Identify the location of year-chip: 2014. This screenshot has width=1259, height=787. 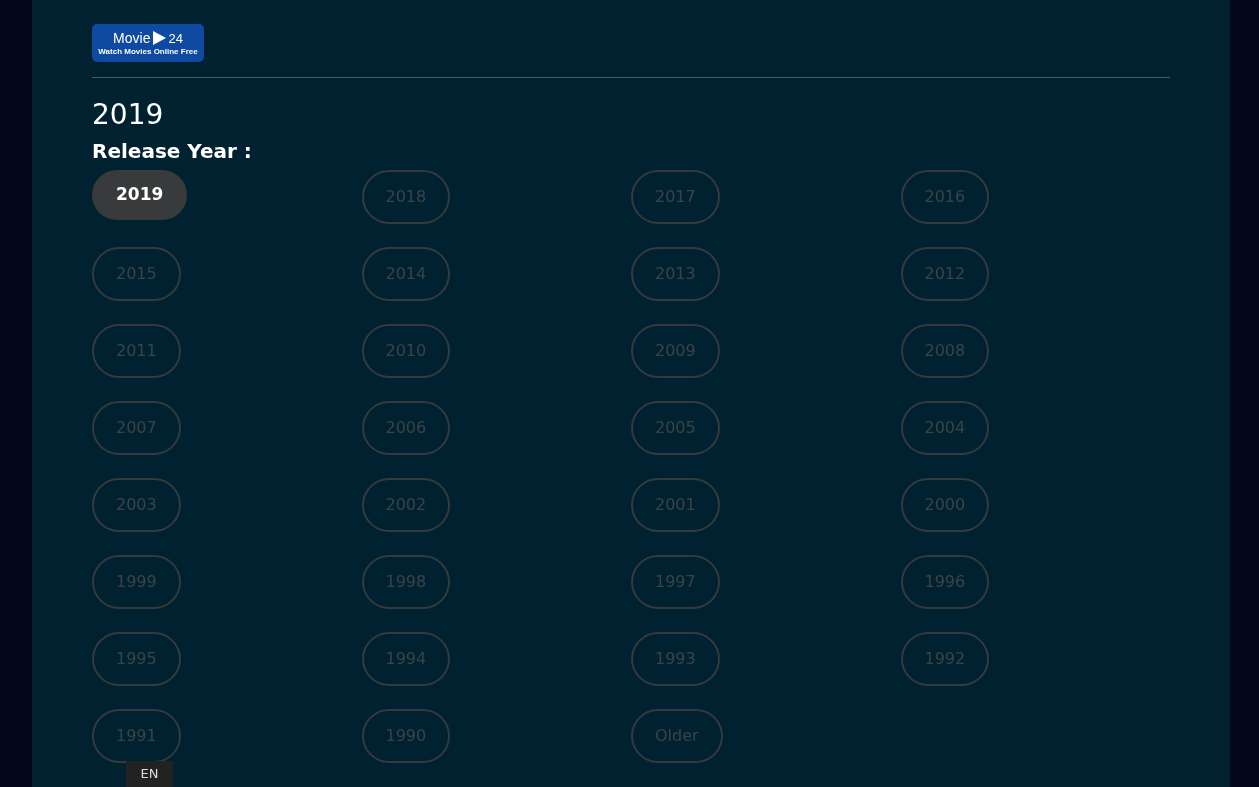
(406, 274).